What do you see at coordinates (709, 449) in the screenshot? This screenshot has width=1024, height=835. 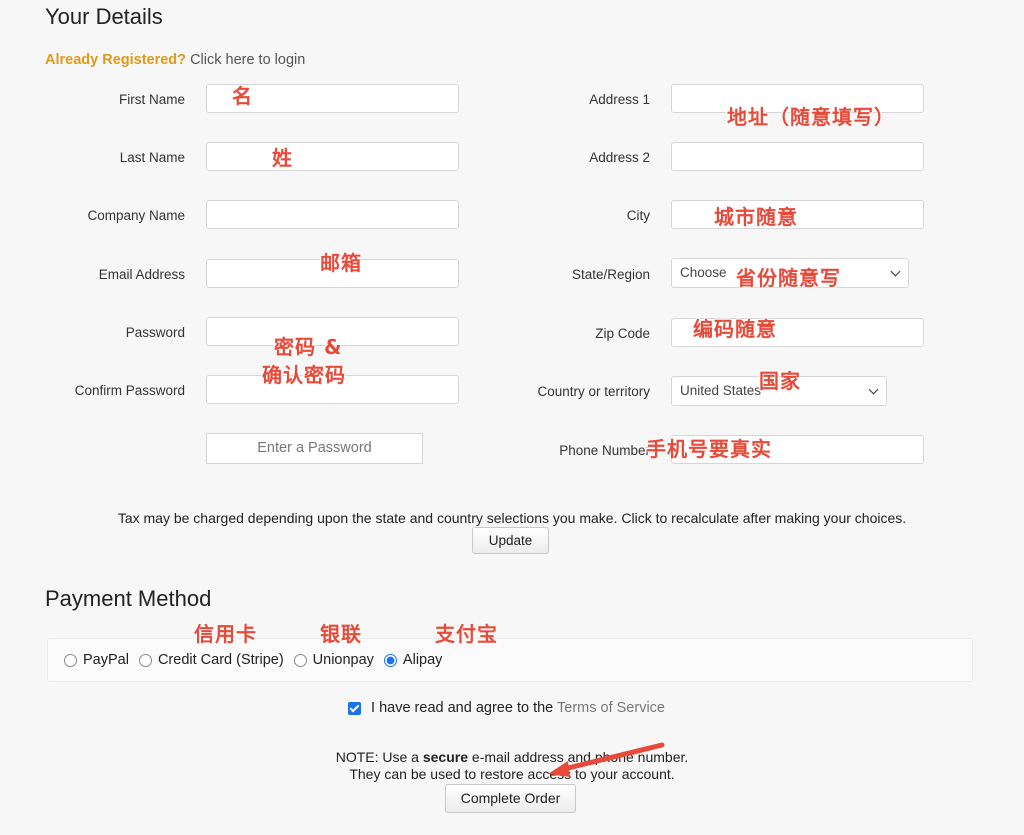 I see `annotation-phone: 手机号要真实` at bounding box center [709, 449].